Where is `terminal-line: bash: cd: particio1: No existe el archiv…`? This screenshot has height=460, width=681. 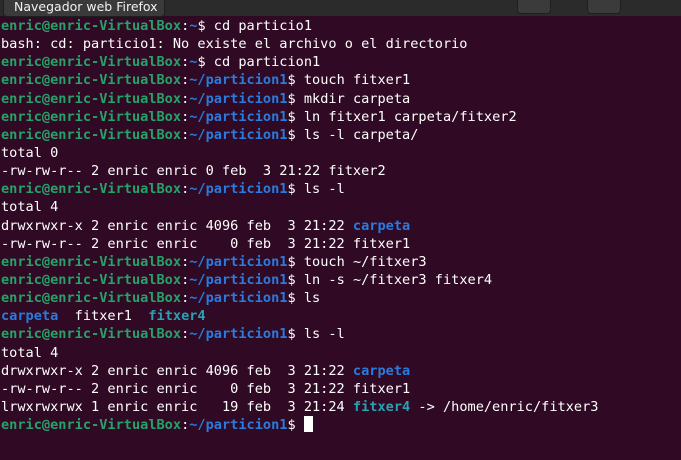
terminal-line: bash: cd: particio1: No existe el archiv… is located at coordinates (340, 44).